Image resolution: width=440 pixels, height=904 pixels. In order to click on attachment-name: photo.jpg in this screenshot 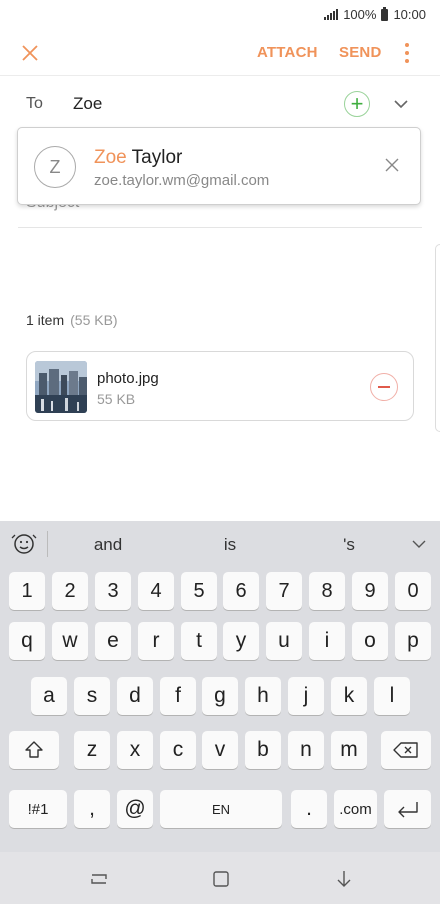, I will do `click(128, 378)`.